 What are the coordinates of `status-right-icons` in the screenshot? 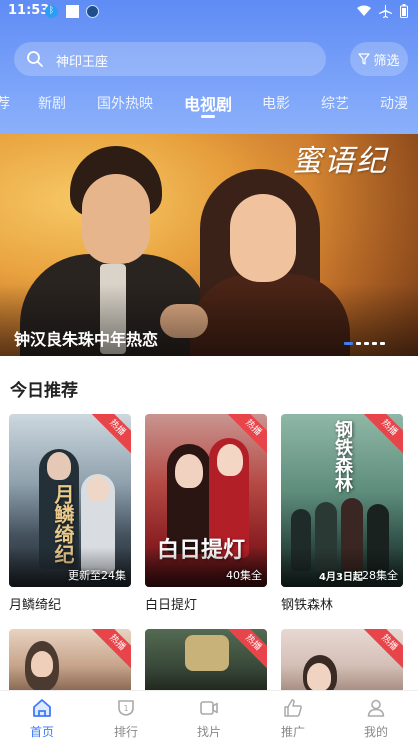 It's located at (382, 11).